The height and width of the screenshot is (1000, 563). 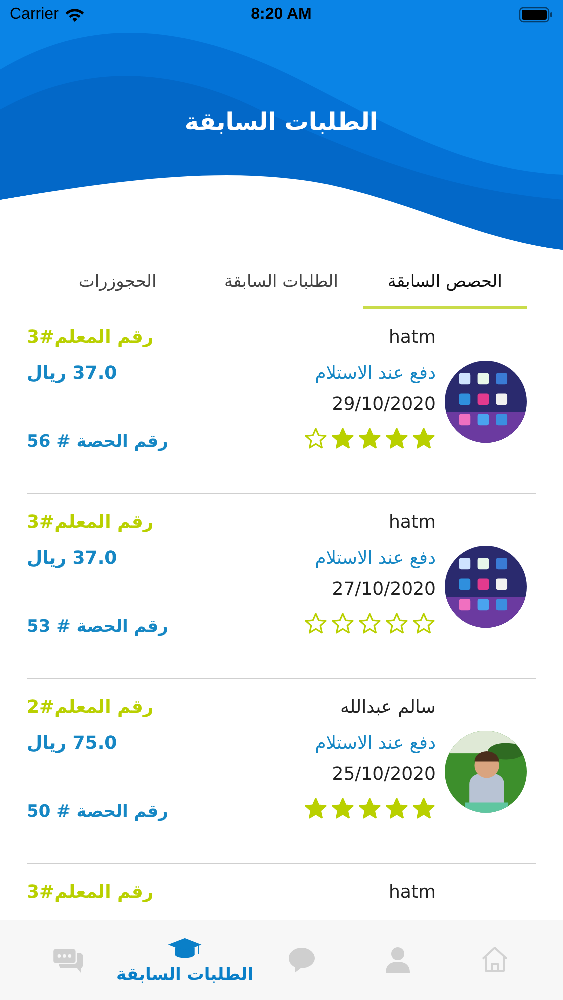 I want to click on session-date: 29/10/2020, so click(x=384, y=404).